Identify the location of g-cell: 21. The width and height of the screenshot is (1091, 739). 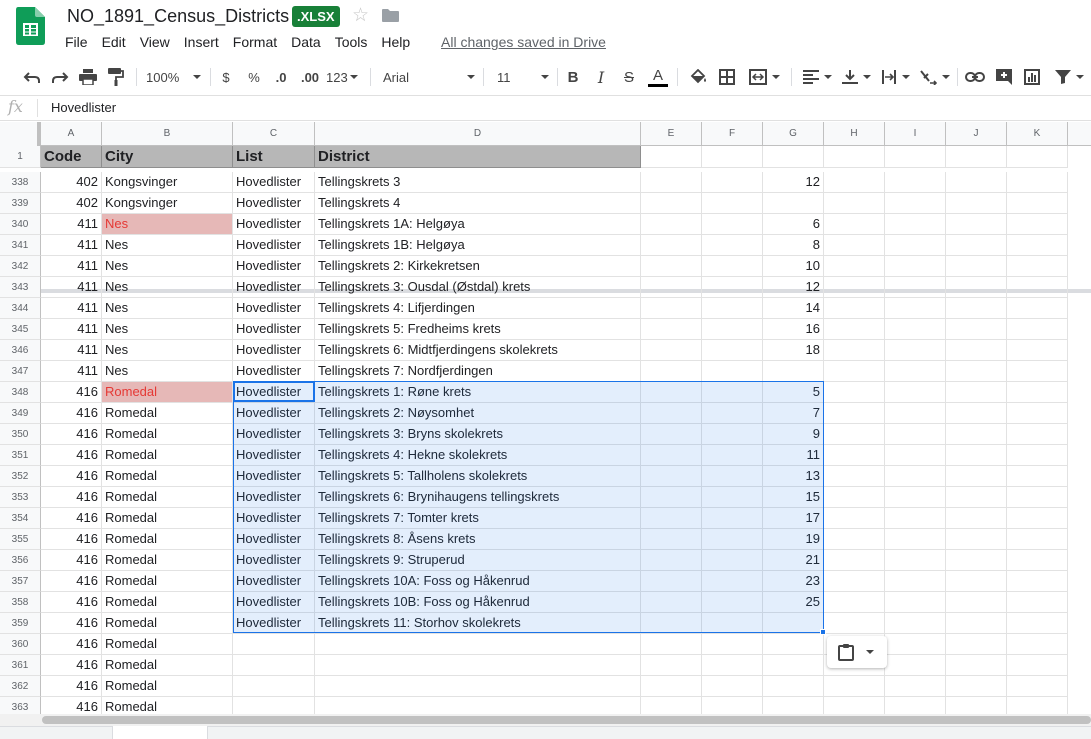
(793, 560).